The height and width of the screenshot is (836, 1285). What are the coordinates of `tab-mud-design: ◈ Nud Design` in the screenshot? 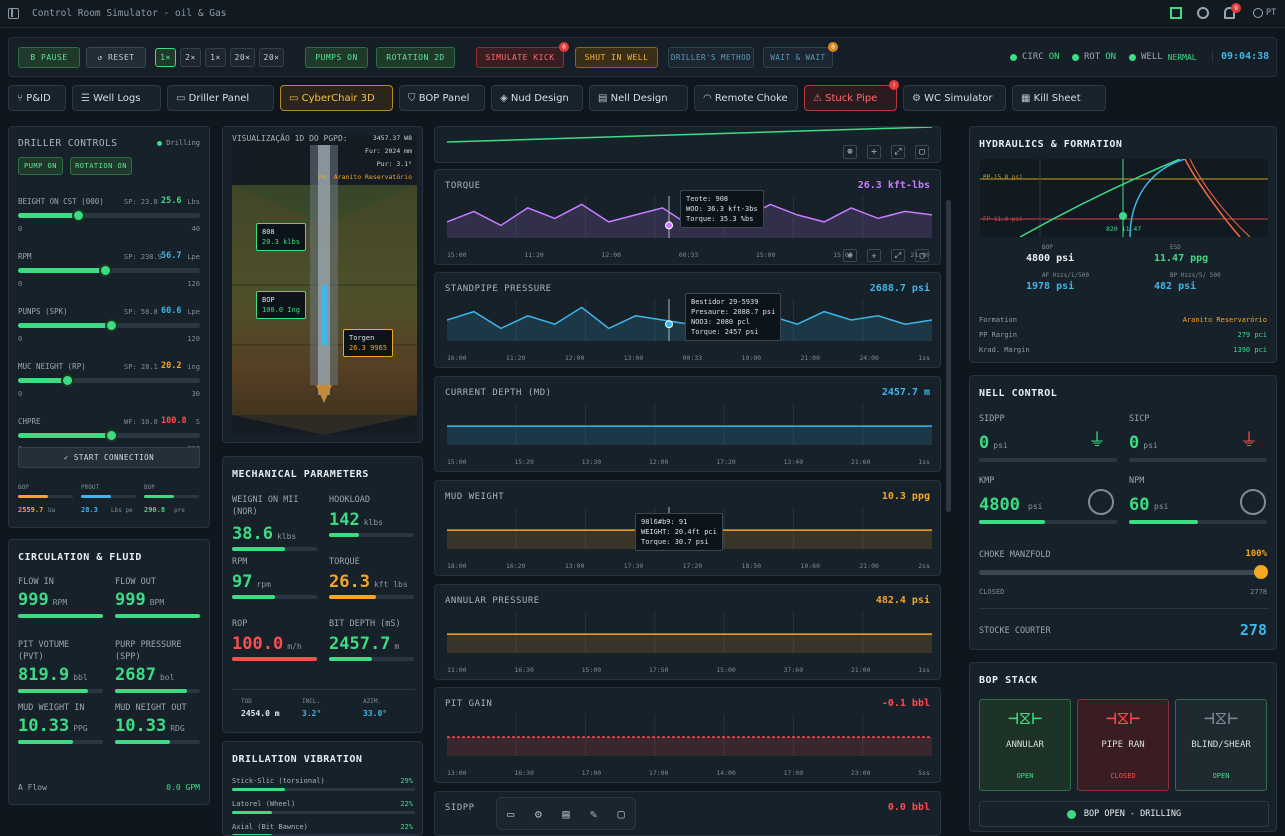 It's located at (537, 98).